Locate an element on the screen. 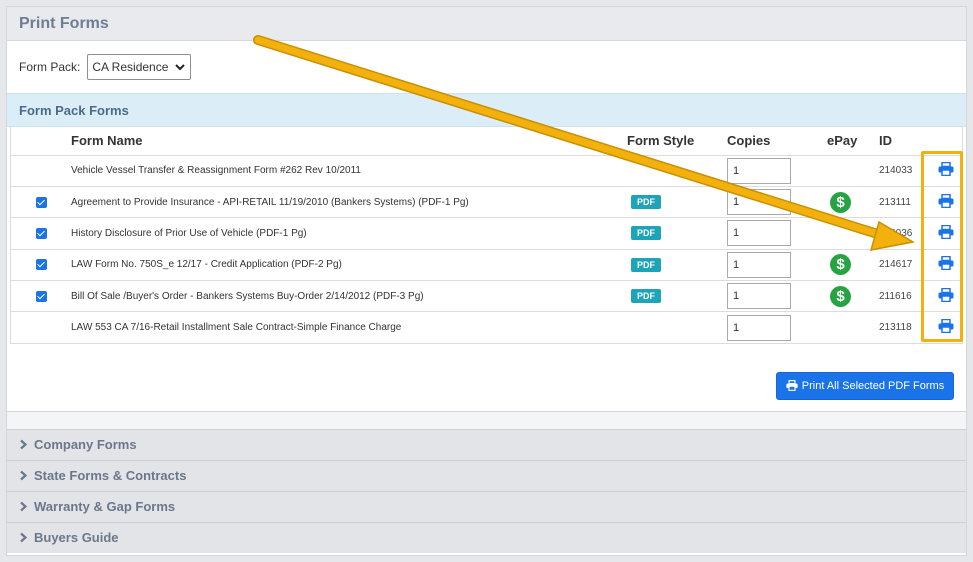 The height and width of the screenshot is (562, 973). accordion-item-label: State Forms & Contracts is located at coordinates (110, 476).